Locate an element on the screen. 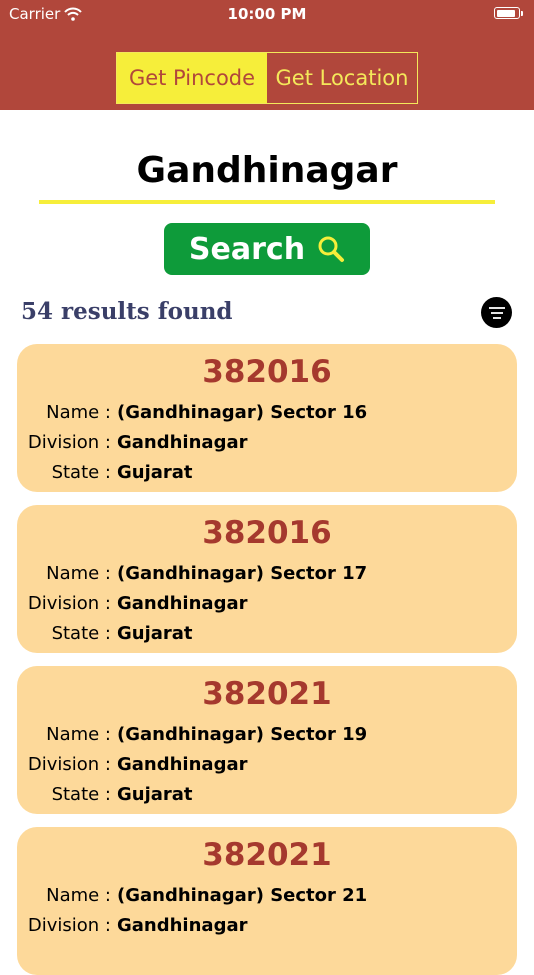  name-value: (Gandhinagar) Sector 19 is located at coordinates (242, 734).